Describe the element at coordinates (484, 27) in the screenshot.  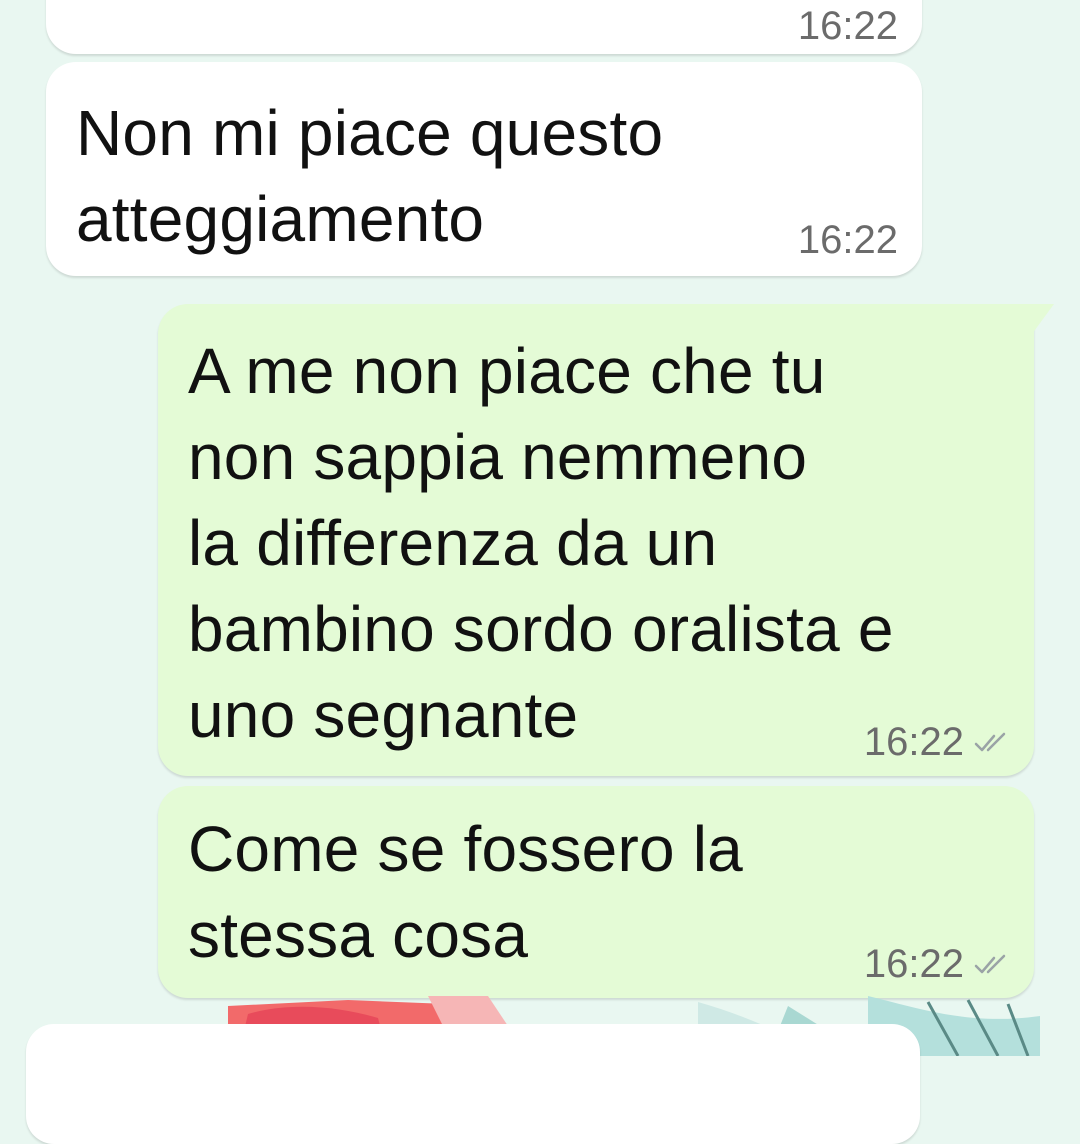
I see `message-bubble-incoming: segno 16:22` at that location.